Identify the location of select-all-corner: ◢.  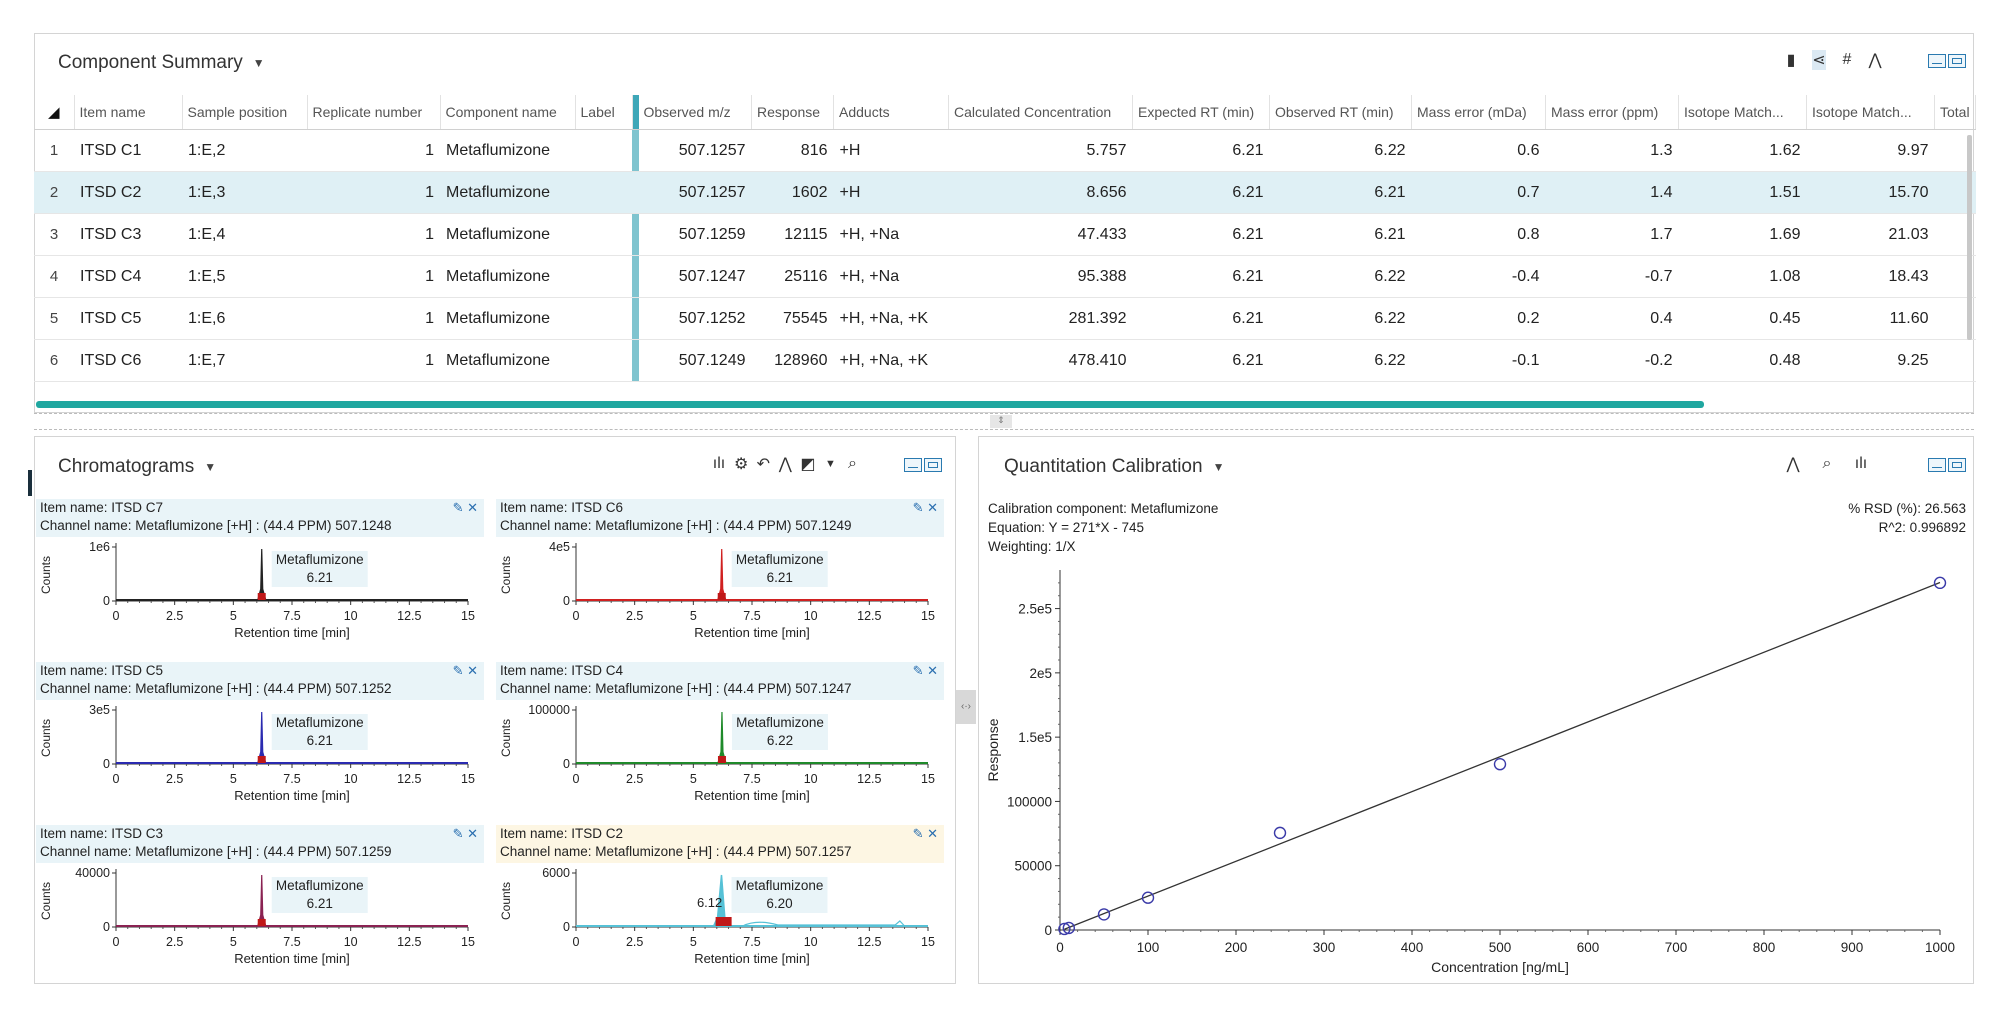
(54, 112).